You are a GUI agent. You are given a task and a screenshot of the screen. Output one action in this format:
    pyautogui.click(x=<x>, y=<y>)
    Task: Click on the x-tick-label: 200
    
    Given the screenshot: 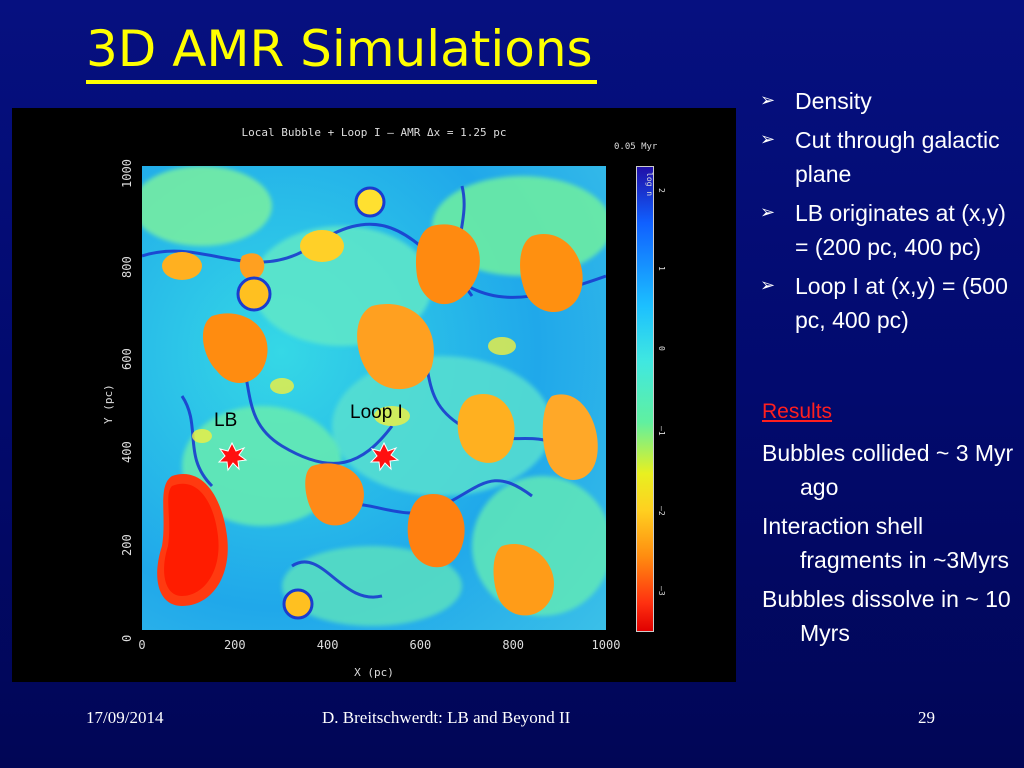 What is the action you would take?
    pyautogui.click(x=234, y=645)
    